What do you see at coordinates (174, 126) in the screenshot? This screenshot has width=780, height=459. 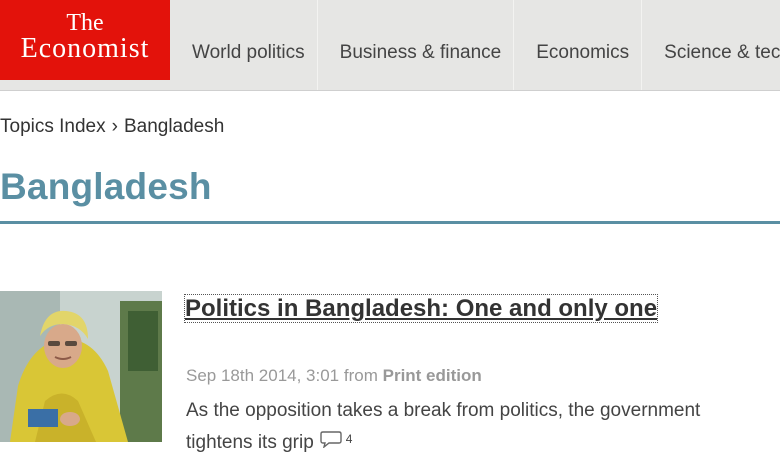 I see `breadcrumb-current: Bangladesh` at bounding box center [174, 126].